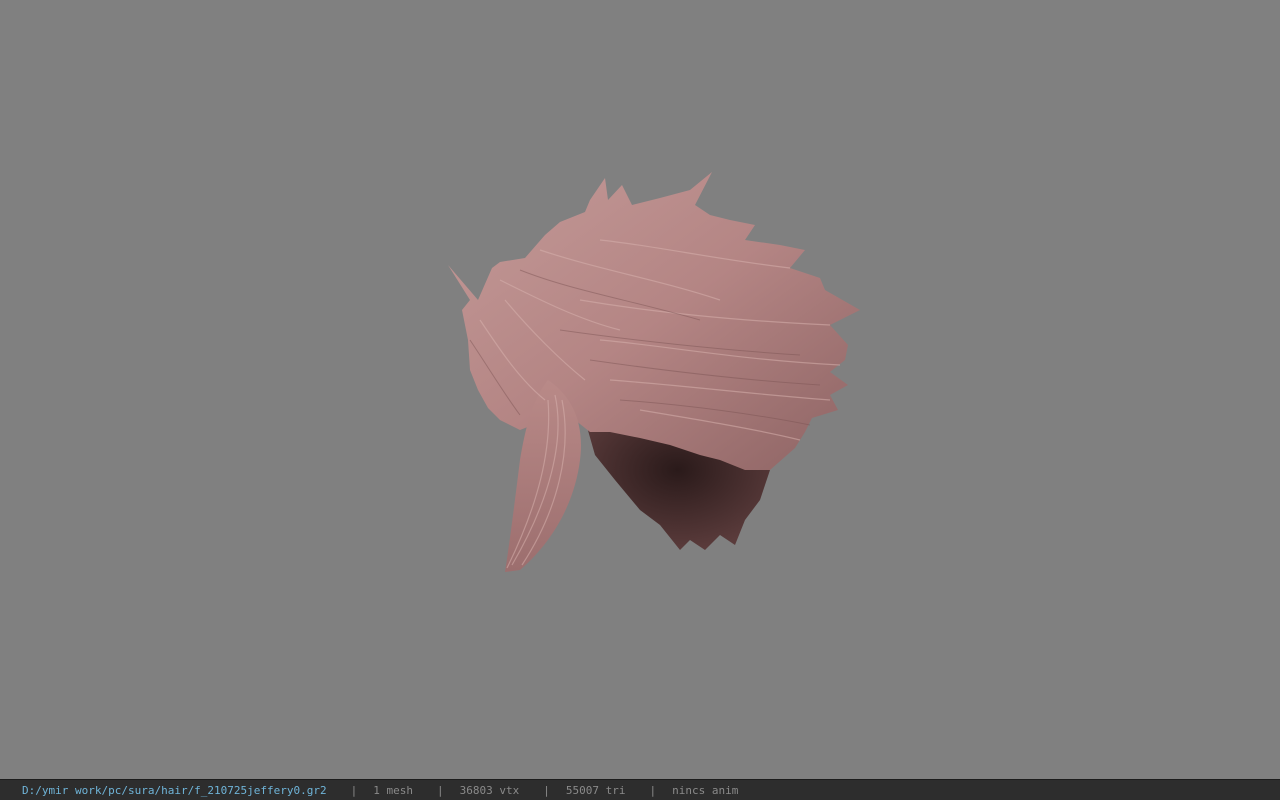 The height and width of the screenshot is (800, 1280). I want to click on animation-status-label: nincs anim, so click(705, 790).